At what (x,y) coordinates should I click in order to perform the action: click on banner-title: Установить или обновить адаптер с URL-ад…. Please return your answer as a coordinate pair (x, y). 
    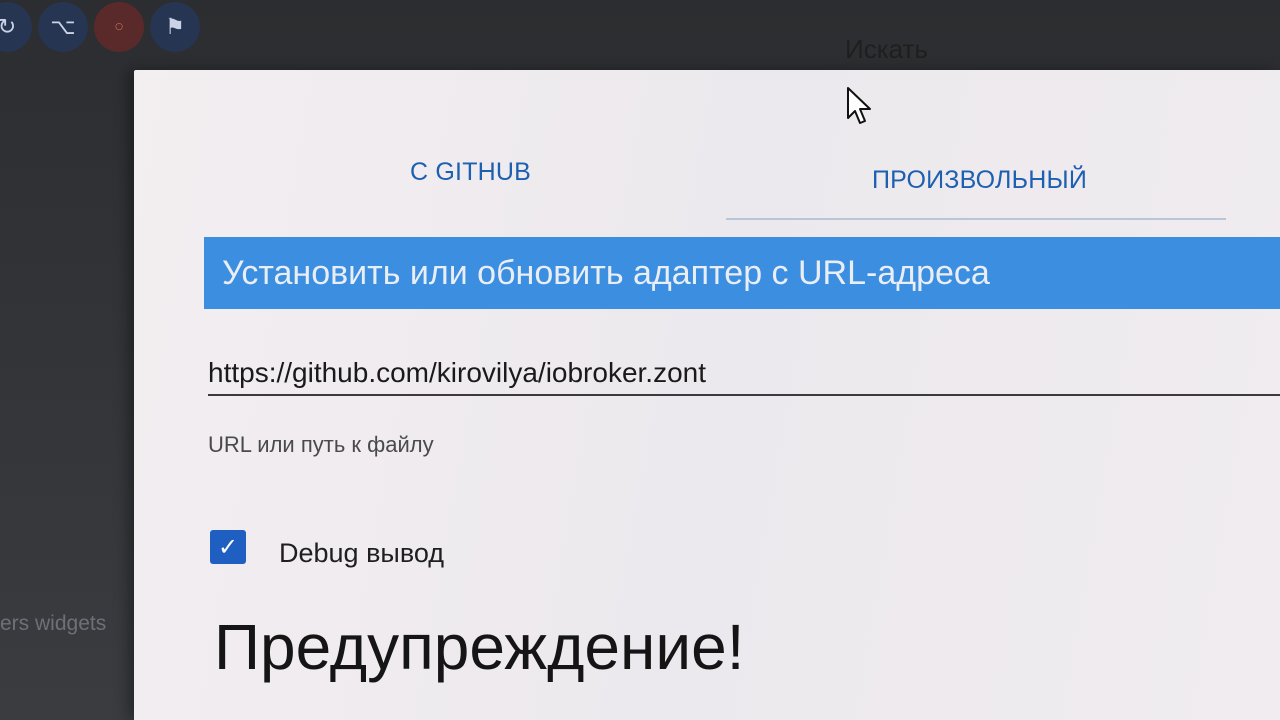
    Looking at the image, I should click on (606, 272).